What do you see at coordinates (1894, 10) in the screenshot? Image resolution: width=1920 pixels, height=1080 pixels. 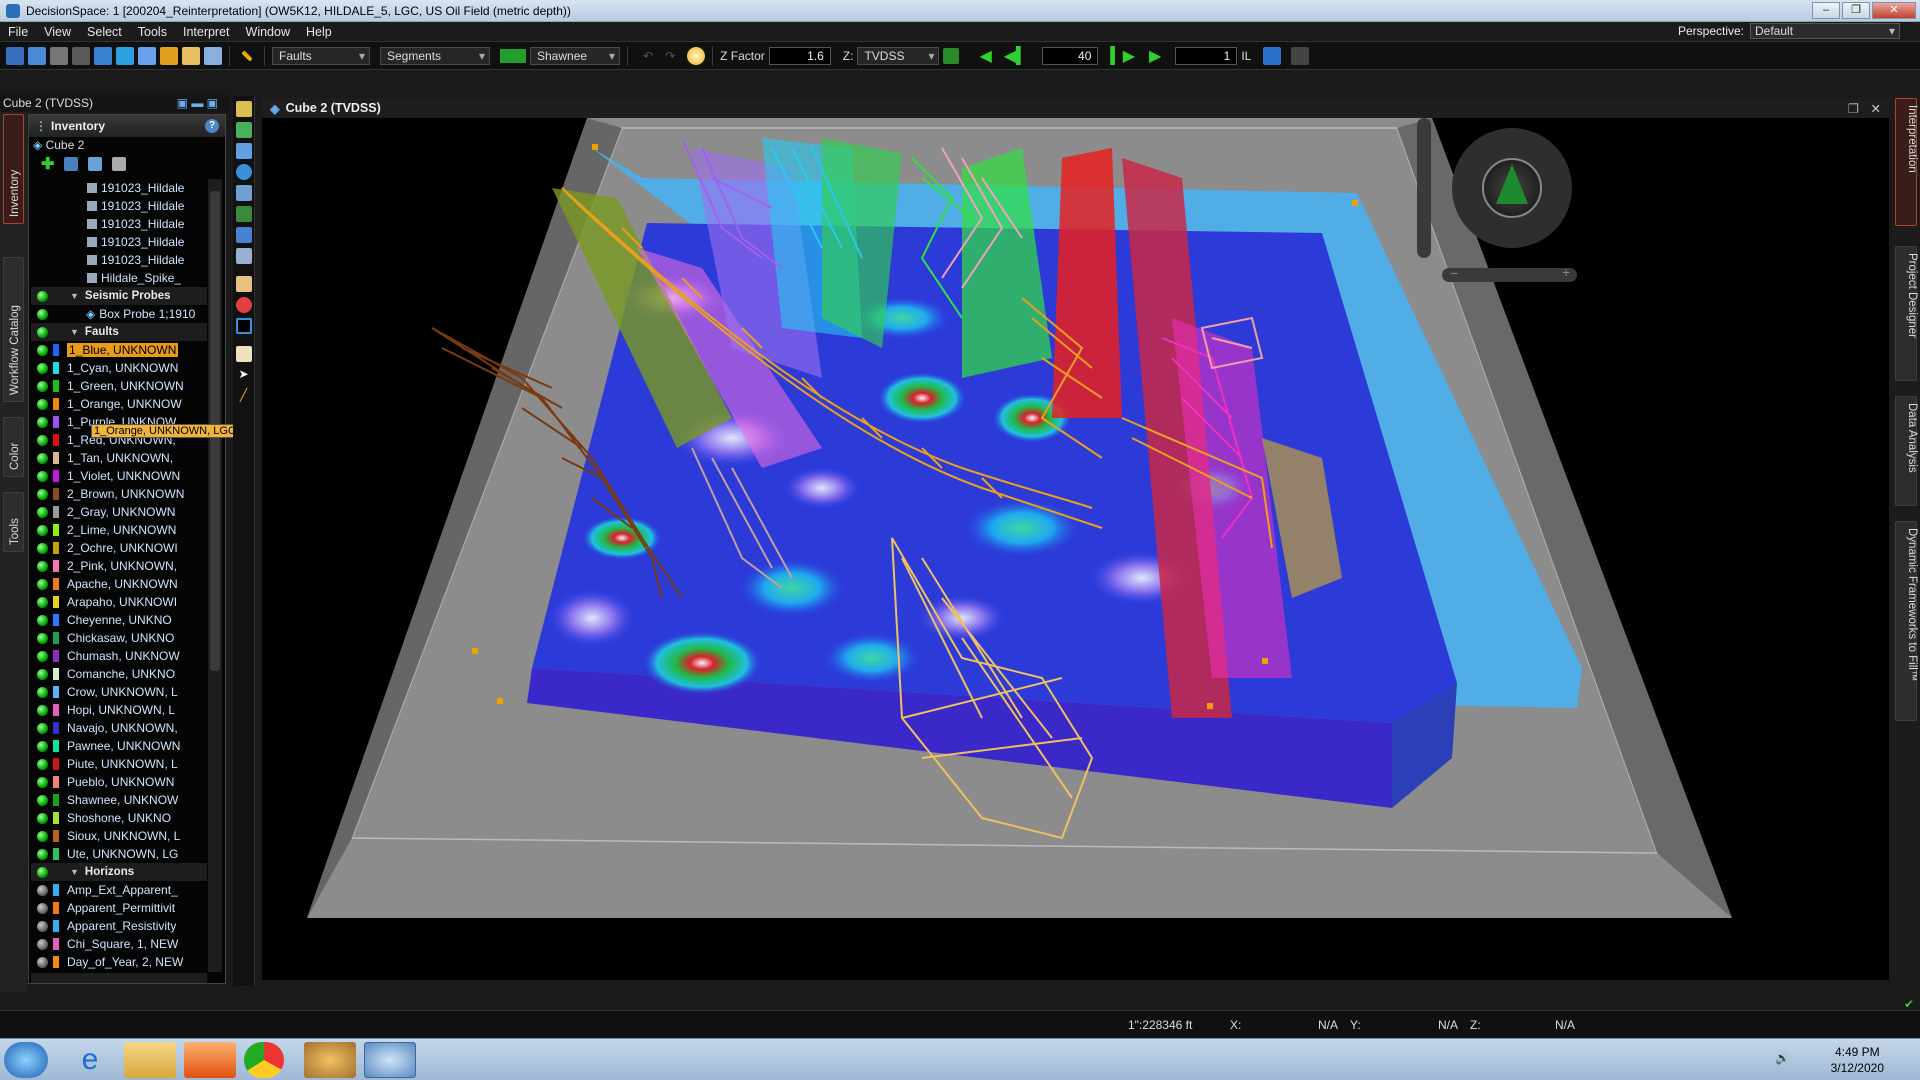 I see `close-button: ✕` at bounding box center [1894, 10].